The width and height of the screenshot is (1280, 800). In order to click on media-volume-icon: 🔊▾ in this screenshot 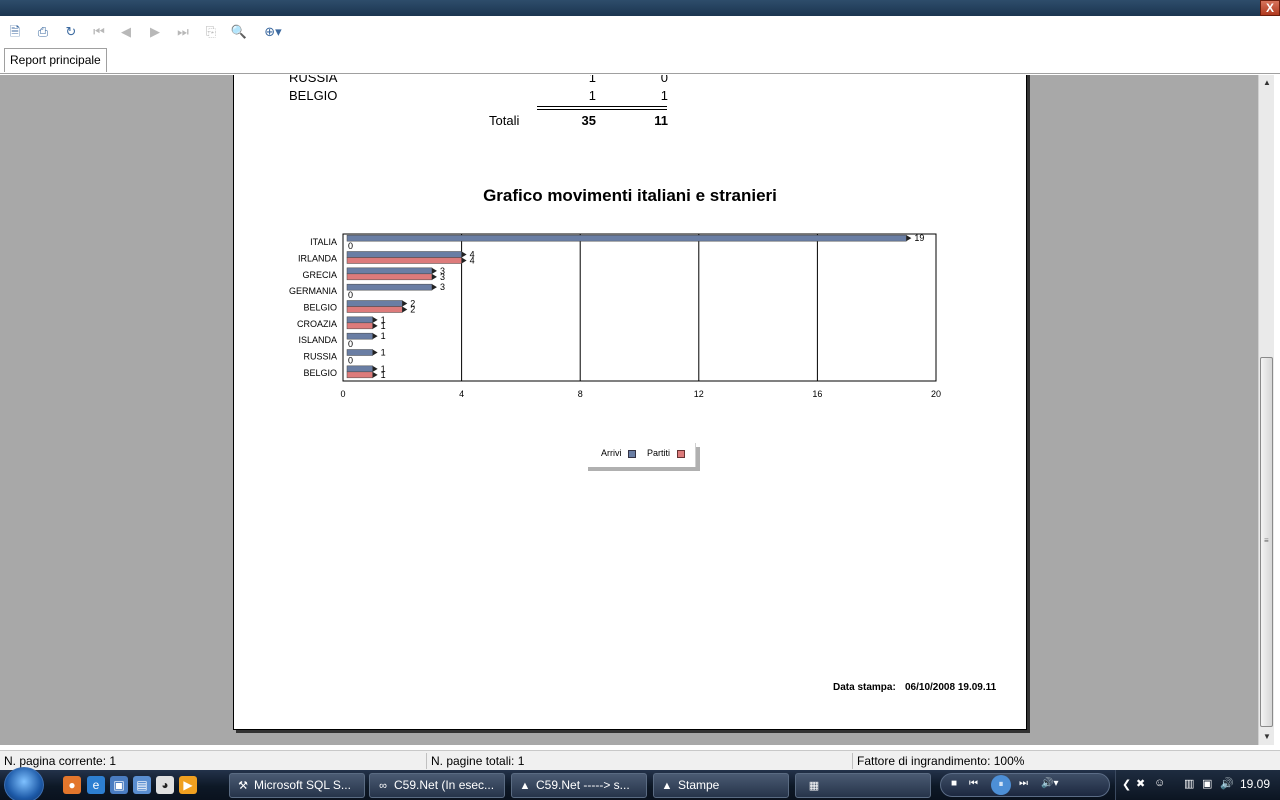, I will do `click(1049, 783)`.